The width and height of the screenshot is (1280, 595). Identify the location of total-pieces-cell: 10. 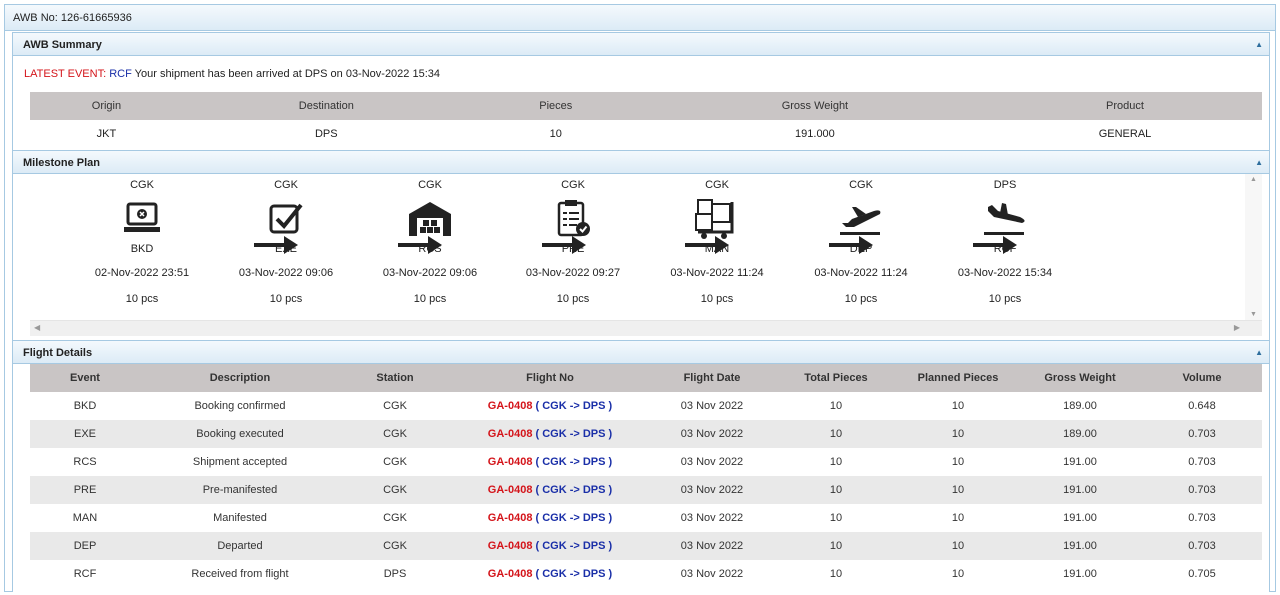
(836, 406).